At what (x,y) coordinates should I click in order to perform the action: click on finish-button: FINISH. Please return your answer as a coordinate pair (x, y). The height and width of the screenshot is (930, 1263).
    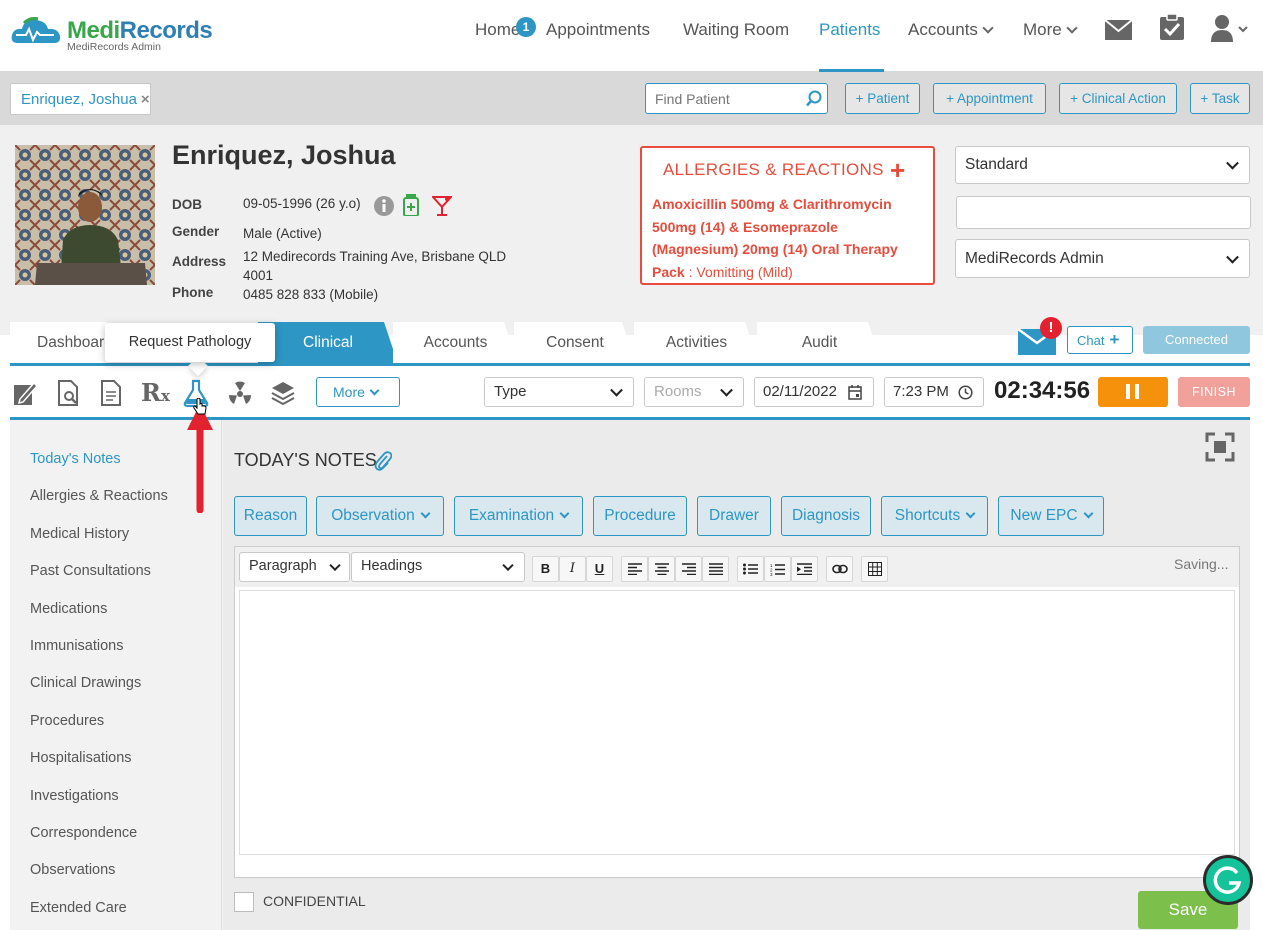
    Looking at the image, I should click on (1214, 392).